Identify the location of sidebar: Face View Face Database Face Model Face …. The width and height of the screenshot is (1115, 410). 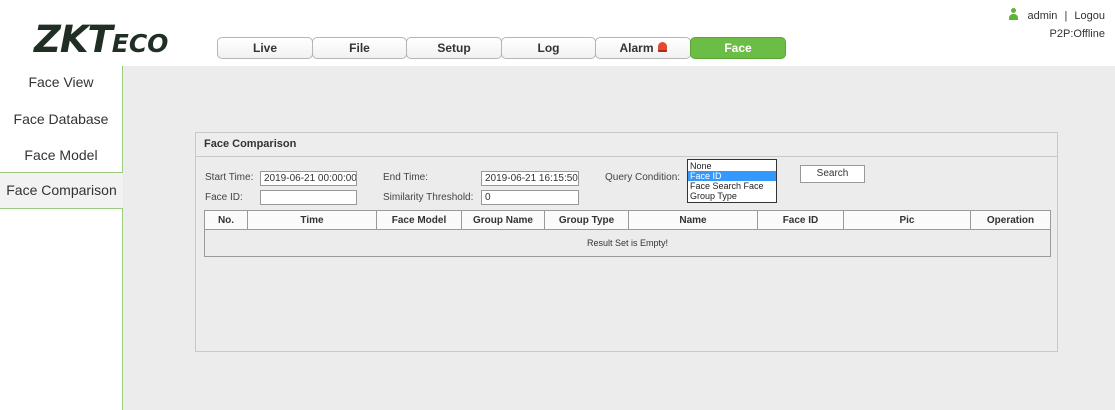
(61, 238).